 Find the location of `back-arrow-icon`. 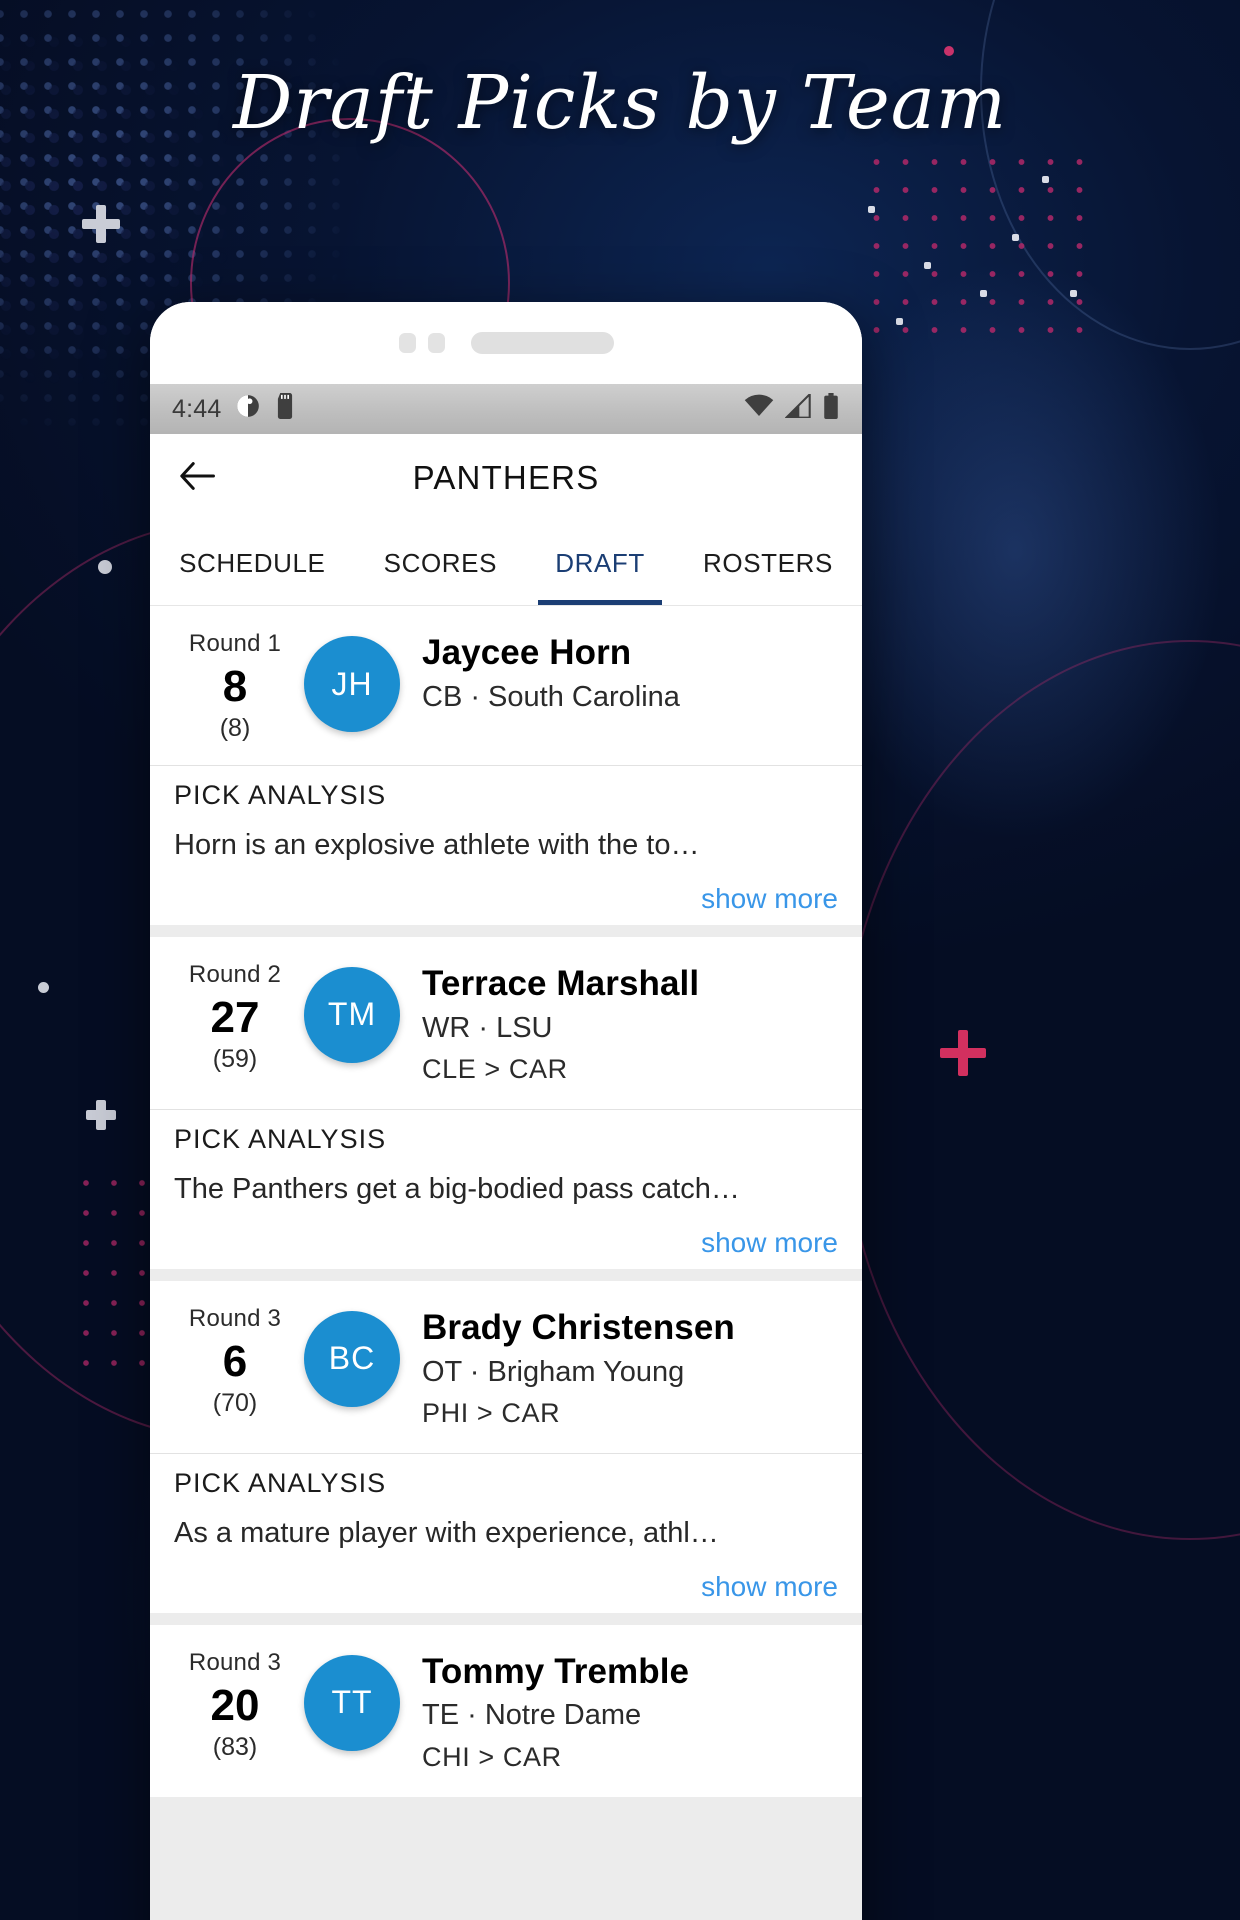

back-arrow-icon is located at coordinates (197, 478).